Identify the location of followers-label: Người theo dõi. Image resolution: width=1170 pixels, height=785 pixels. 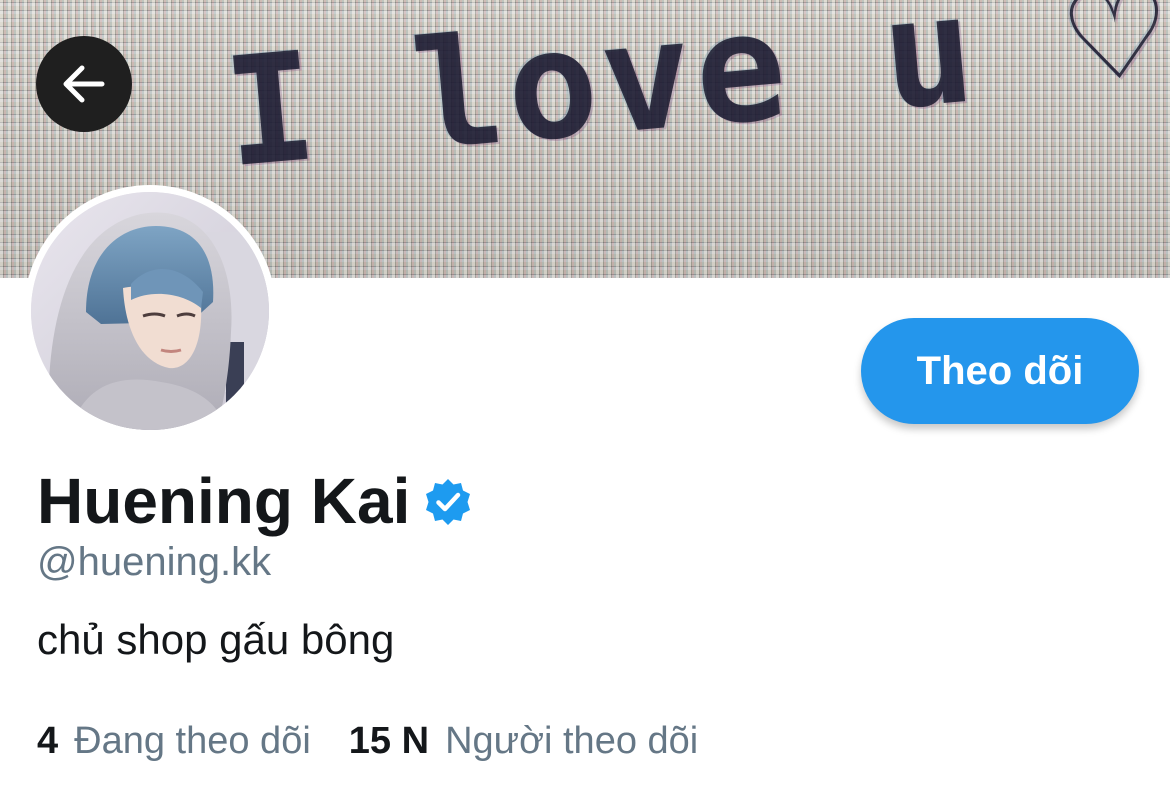
(572, 741).